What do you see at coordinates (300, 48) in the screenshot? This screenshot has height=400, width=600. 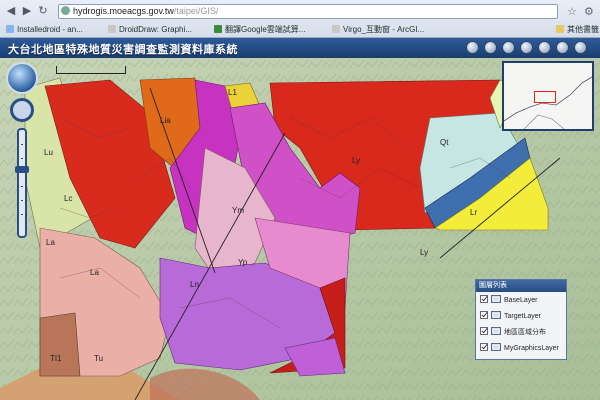 I see `app-title-bar: 大台北地區特殊地質災害調查監測資料庫系統` at bounding box center [300, 48].